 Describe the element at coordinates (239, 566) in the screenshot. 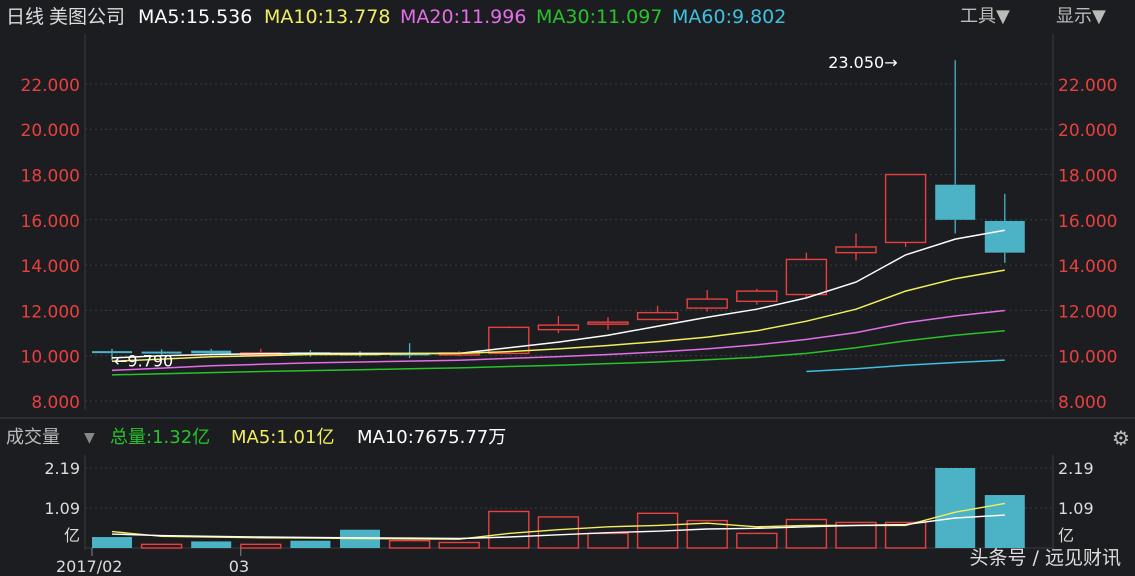

I see `x-tick-label: 03` at that location.